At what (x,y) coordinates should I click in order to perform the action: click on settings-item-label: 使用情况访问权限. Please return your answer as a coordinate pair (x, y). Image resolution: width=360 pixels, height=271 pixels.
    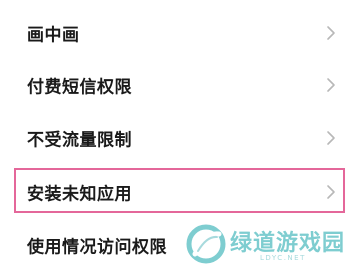
    Looking at the image, I should click on (97, 247).